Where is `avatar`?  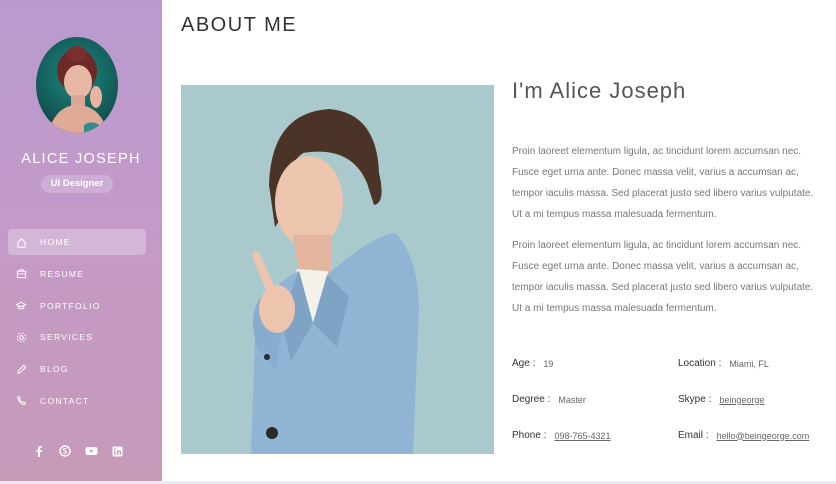 avatar is located at coordinates (77, 85).